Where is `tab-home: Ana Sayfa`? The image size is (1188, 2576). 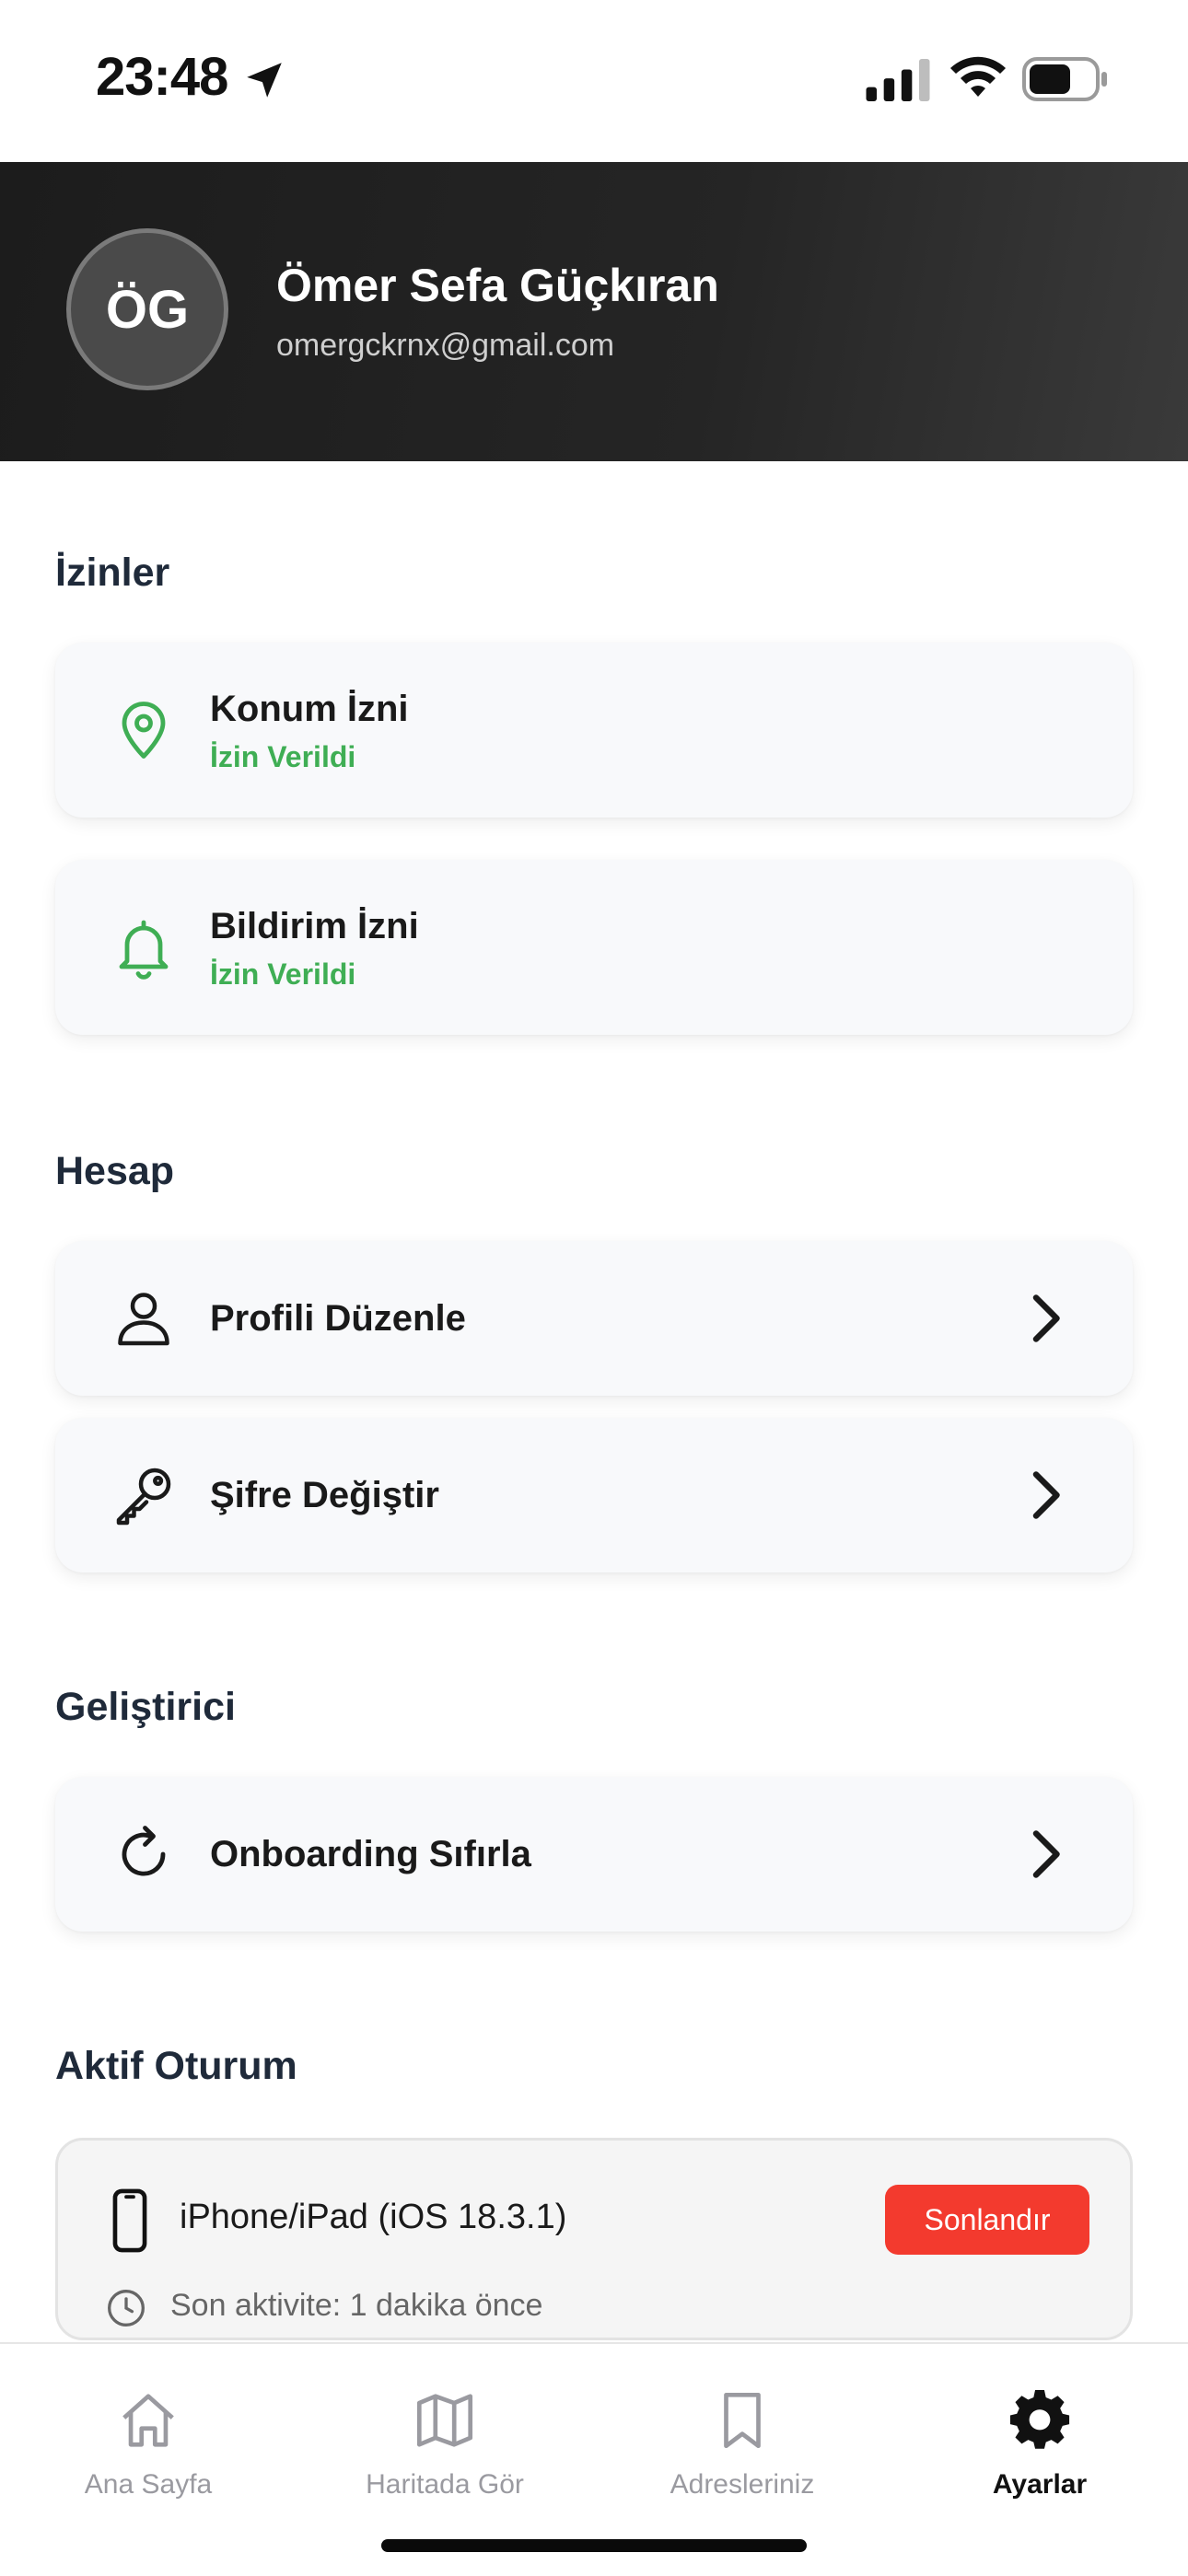
tab-home: Ana Sayfa is located at coordinates (148, 2427).